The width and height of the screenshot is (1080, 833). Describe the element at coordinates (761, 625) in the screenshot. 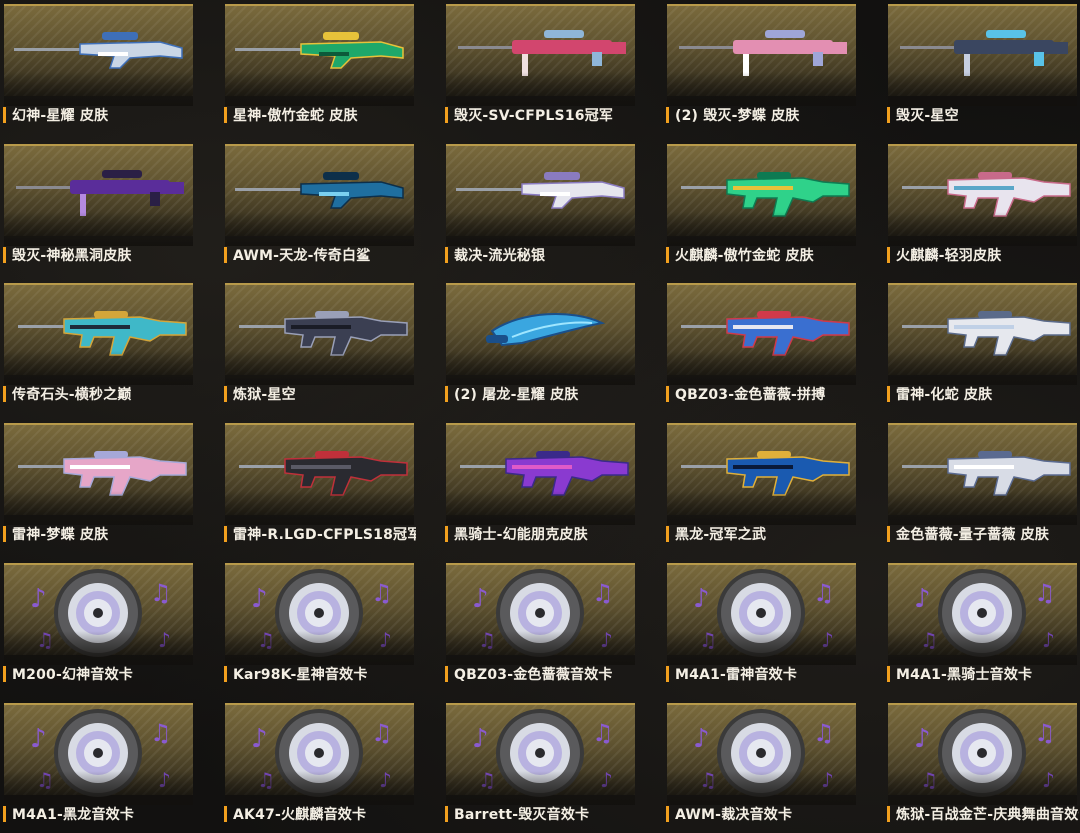

I see `sound-card-item: ♪♫♫♪M4A1-雷神音效卡` at that location.